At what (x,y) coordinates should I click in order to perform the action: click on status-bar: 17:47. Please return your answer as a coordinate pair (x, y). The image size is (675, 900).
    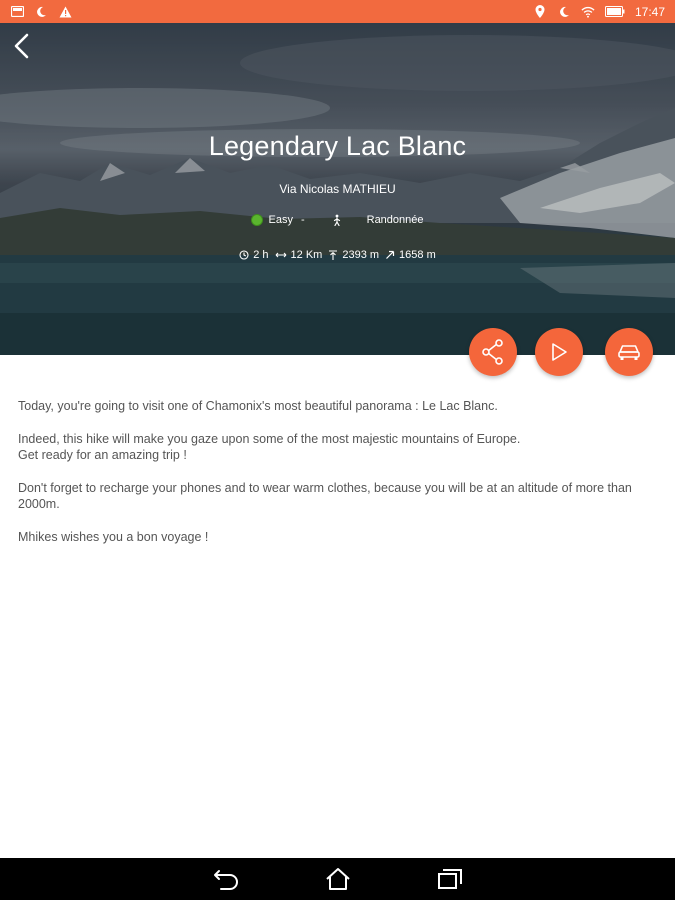
    Looking at the image, I should click on (337, 11).